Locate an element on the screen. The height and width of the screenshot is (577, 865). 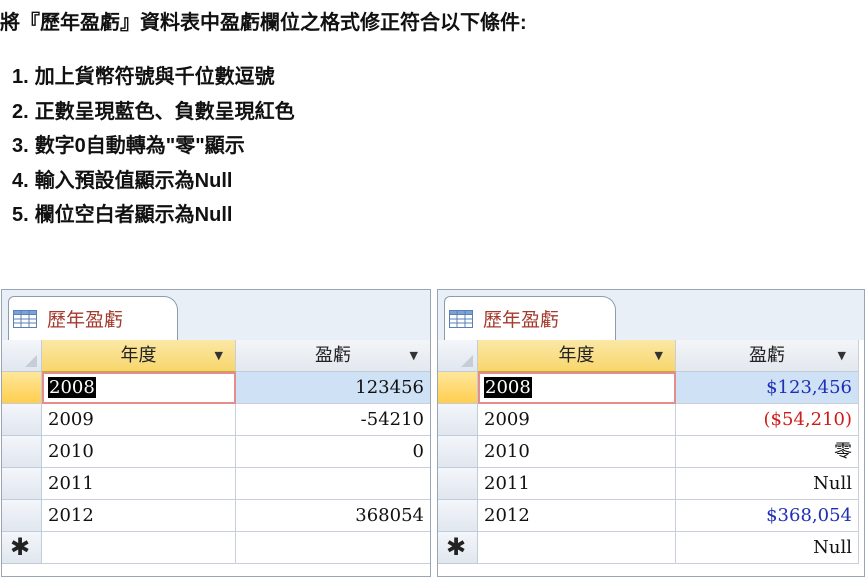
table-row: 2012 $368,054 is located at coordinates (651, 516).